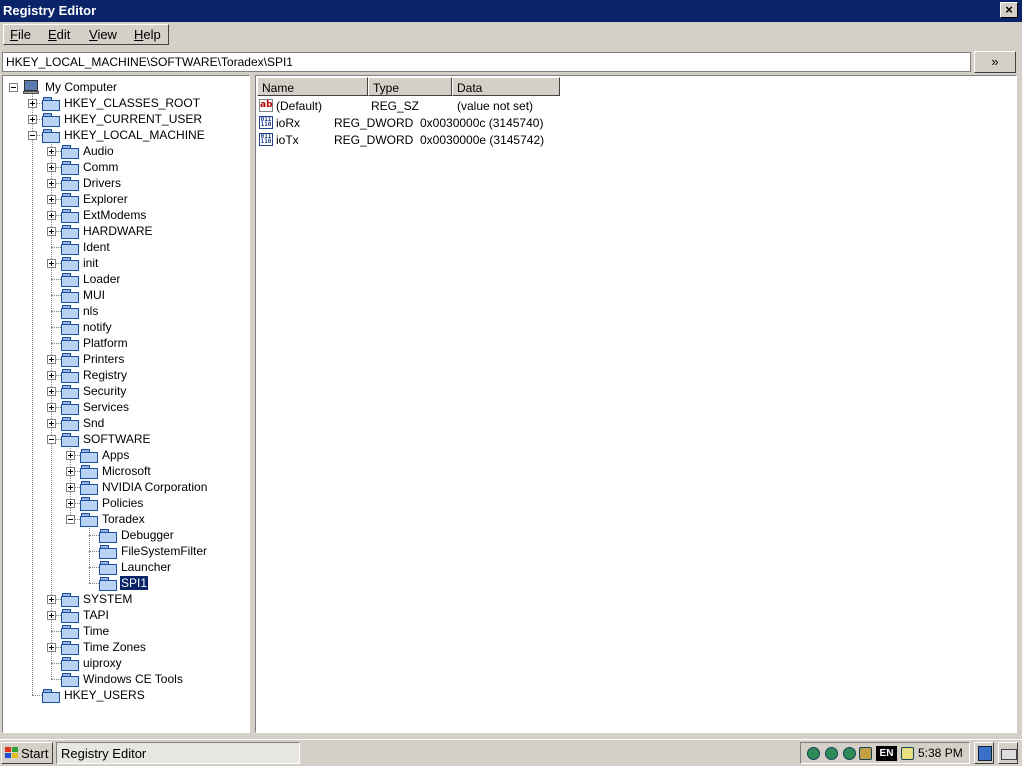  Describe the element at coordinates (1009, 10) in the screenshot. I see `close-button: ×` at that location.